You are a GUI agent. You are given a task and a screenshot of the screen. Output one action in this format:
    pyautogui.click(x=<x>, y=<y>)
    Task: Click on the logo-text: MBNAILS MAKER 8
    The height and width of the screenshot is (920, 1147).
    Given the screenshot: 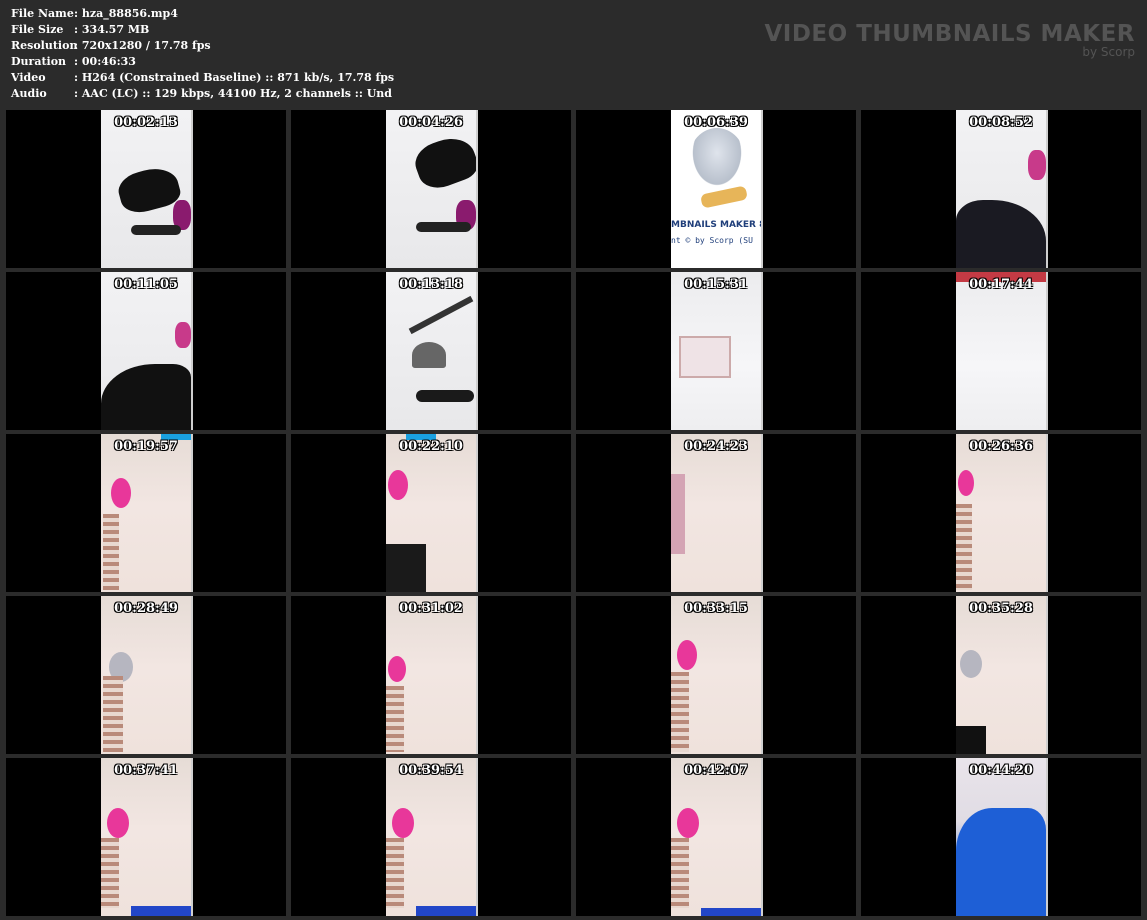 What is the action you would take?
    pyautogui.click(x=717, y=225)
    